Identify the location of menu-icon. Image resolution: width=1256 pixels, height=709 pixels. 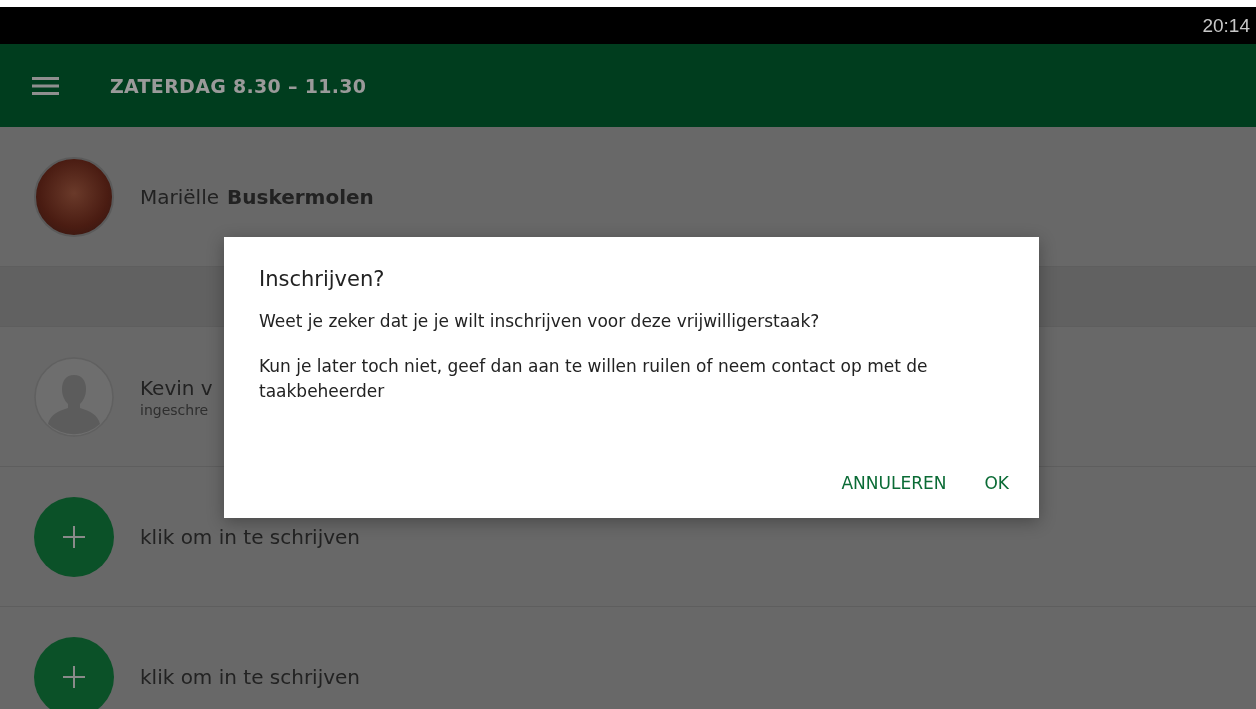
(46, 85).